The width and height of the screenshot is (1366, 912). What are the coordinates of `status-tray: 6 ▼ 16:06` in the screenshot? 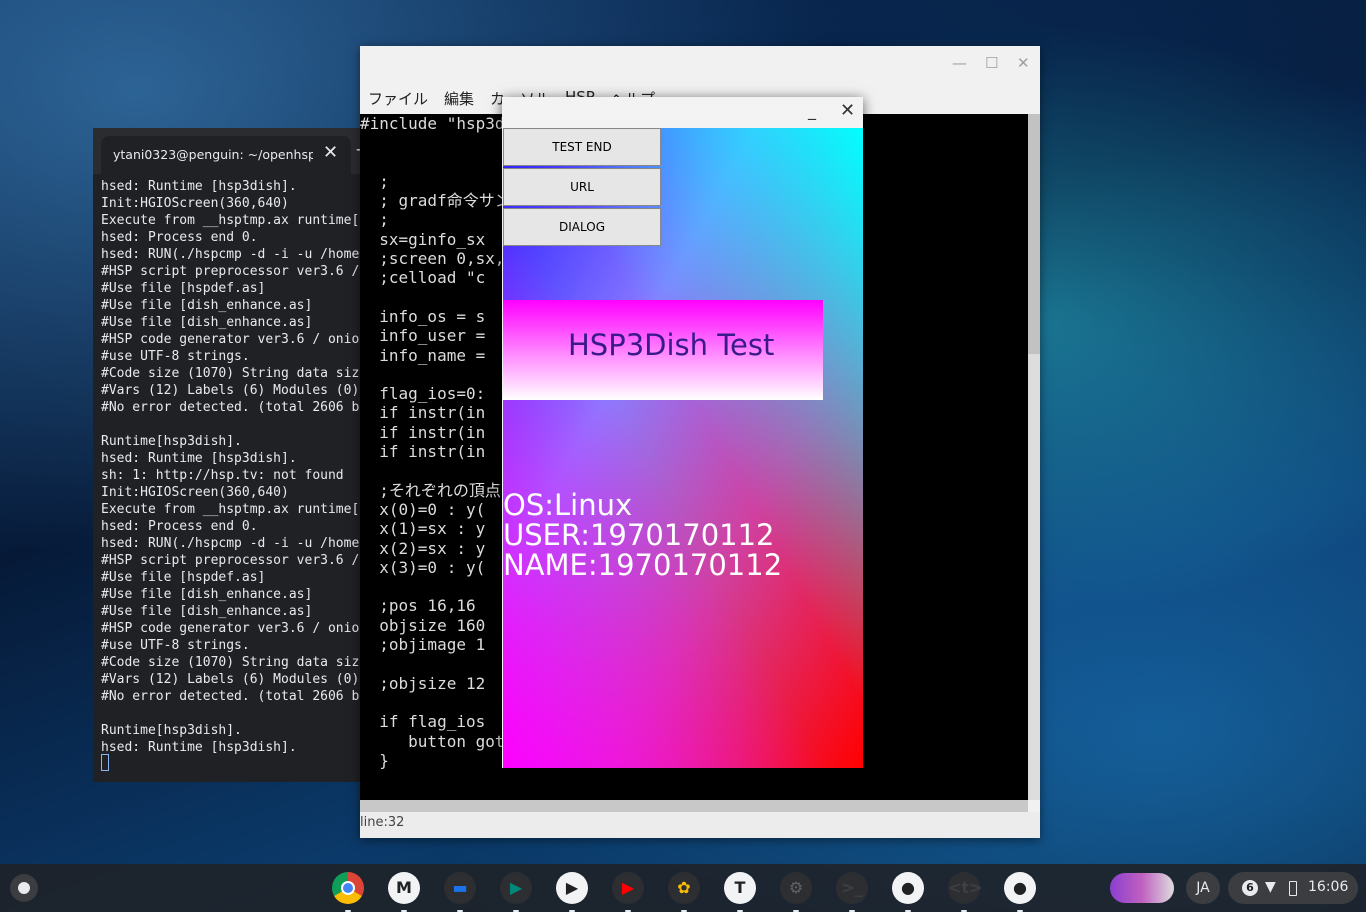 It's located at (1293, 888).